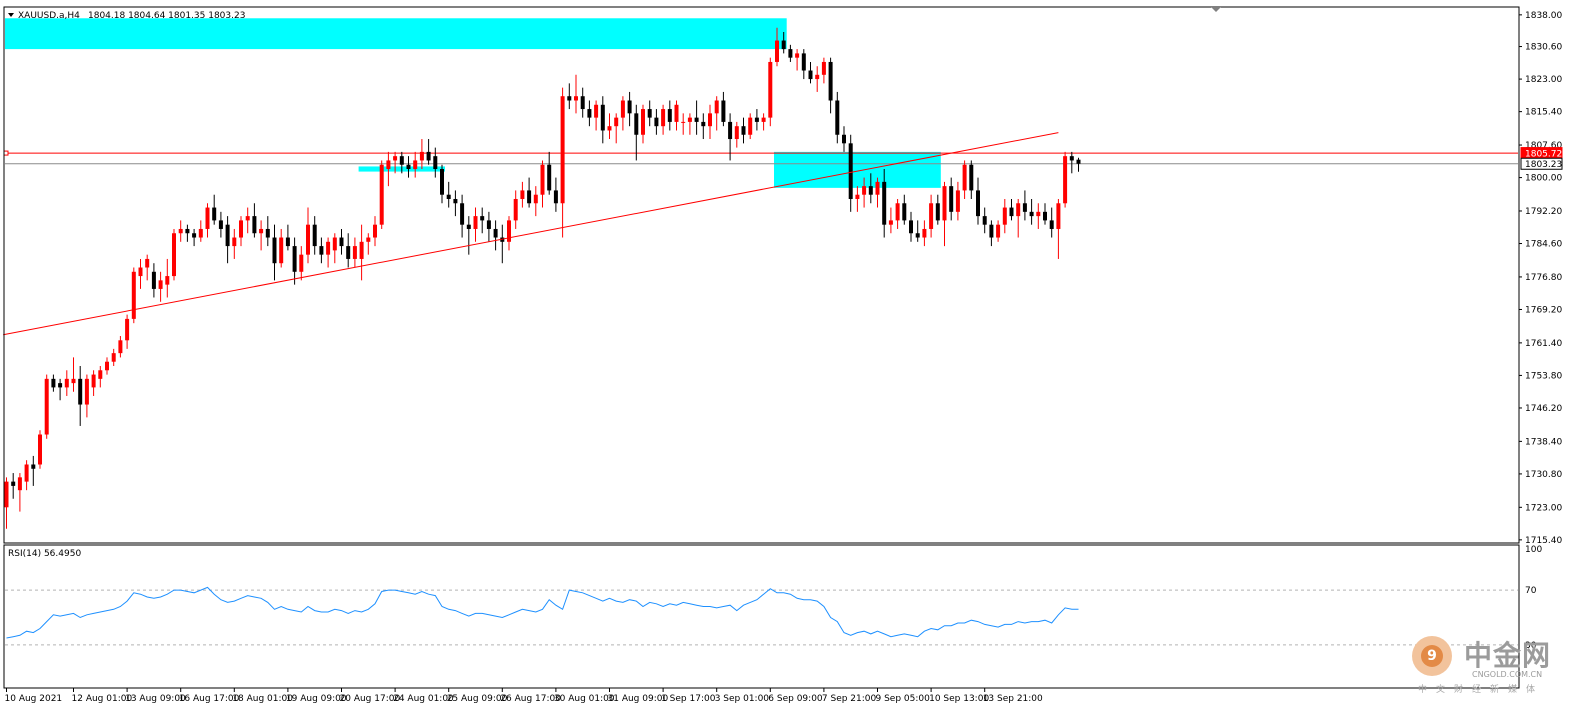 This screenshot has height=713, width=1584. What do you see at coordinates (6, 153) in the screenshot?
I see `line-anchor-handle` at bounding box center [6, 153].